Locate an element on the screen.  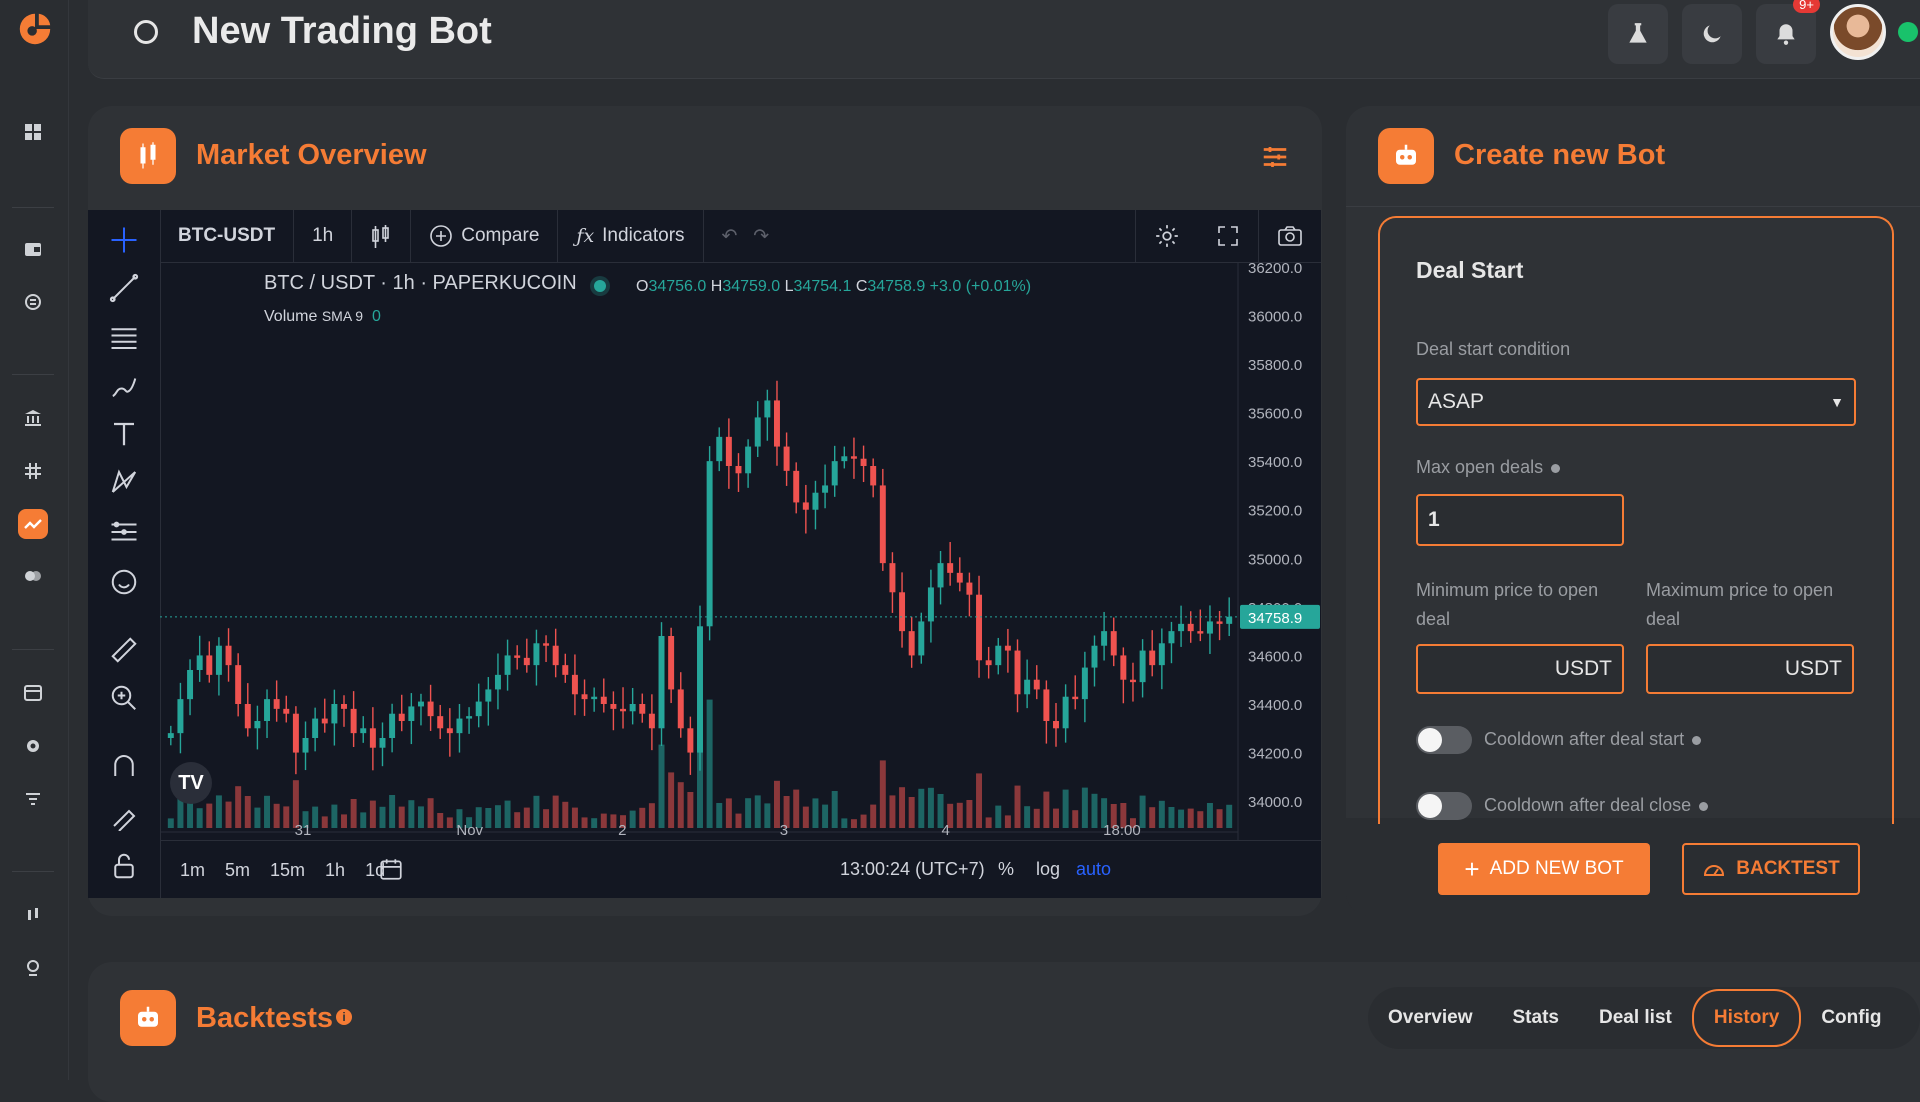
table-icon is located at coordinates (33, 693).